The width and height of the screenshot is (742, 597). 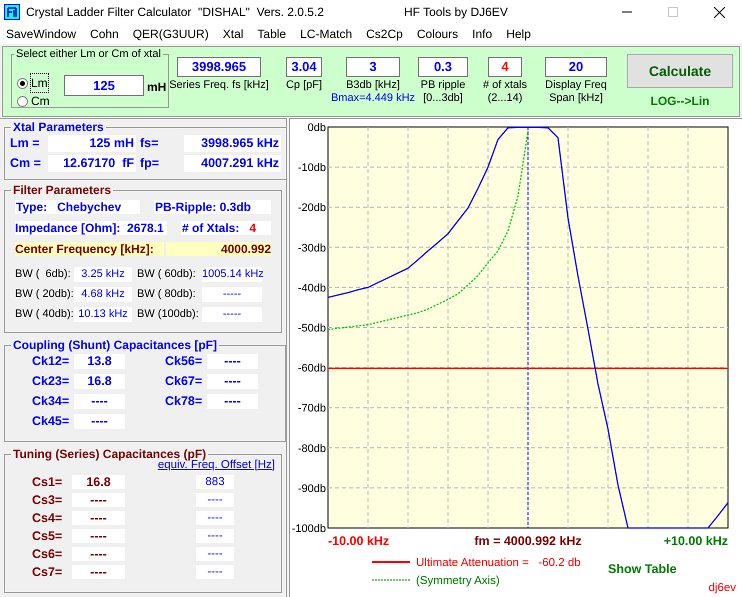 I want to click on field-label: # of xtals, so click(x=505, y=85).